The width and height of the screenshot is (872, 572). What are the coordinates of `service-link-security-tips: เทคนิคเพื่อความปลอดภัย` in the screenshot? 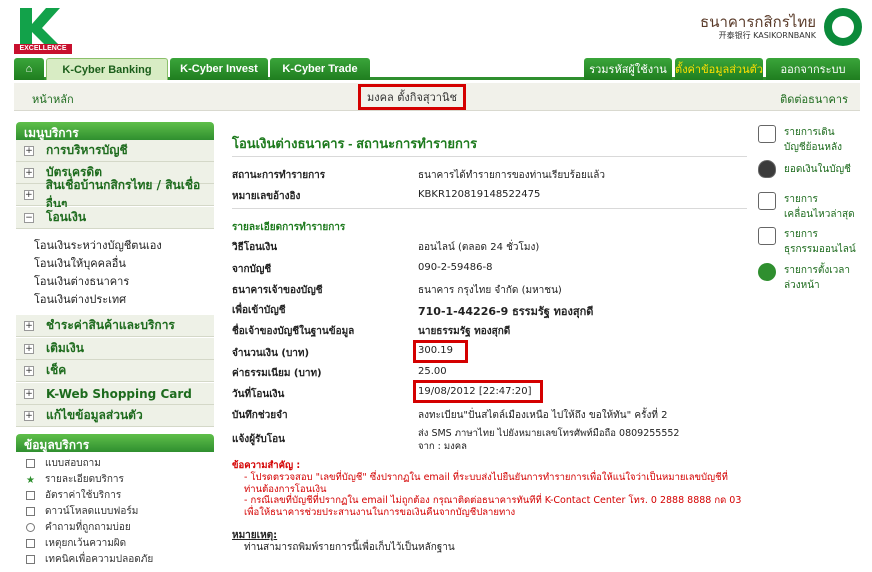 It's located at (89, 559).